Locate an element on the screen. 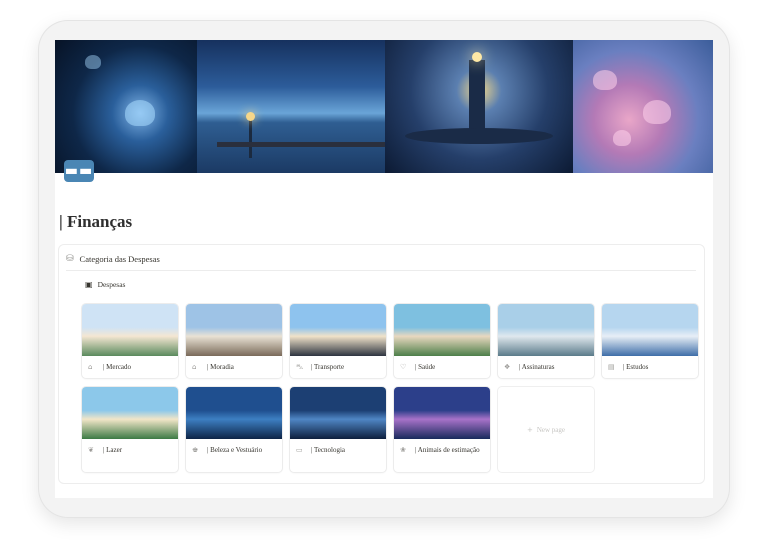 The width and height of the screenshot is (768, 545). heart-icon: ♡ is located at coordinates (403, 367).